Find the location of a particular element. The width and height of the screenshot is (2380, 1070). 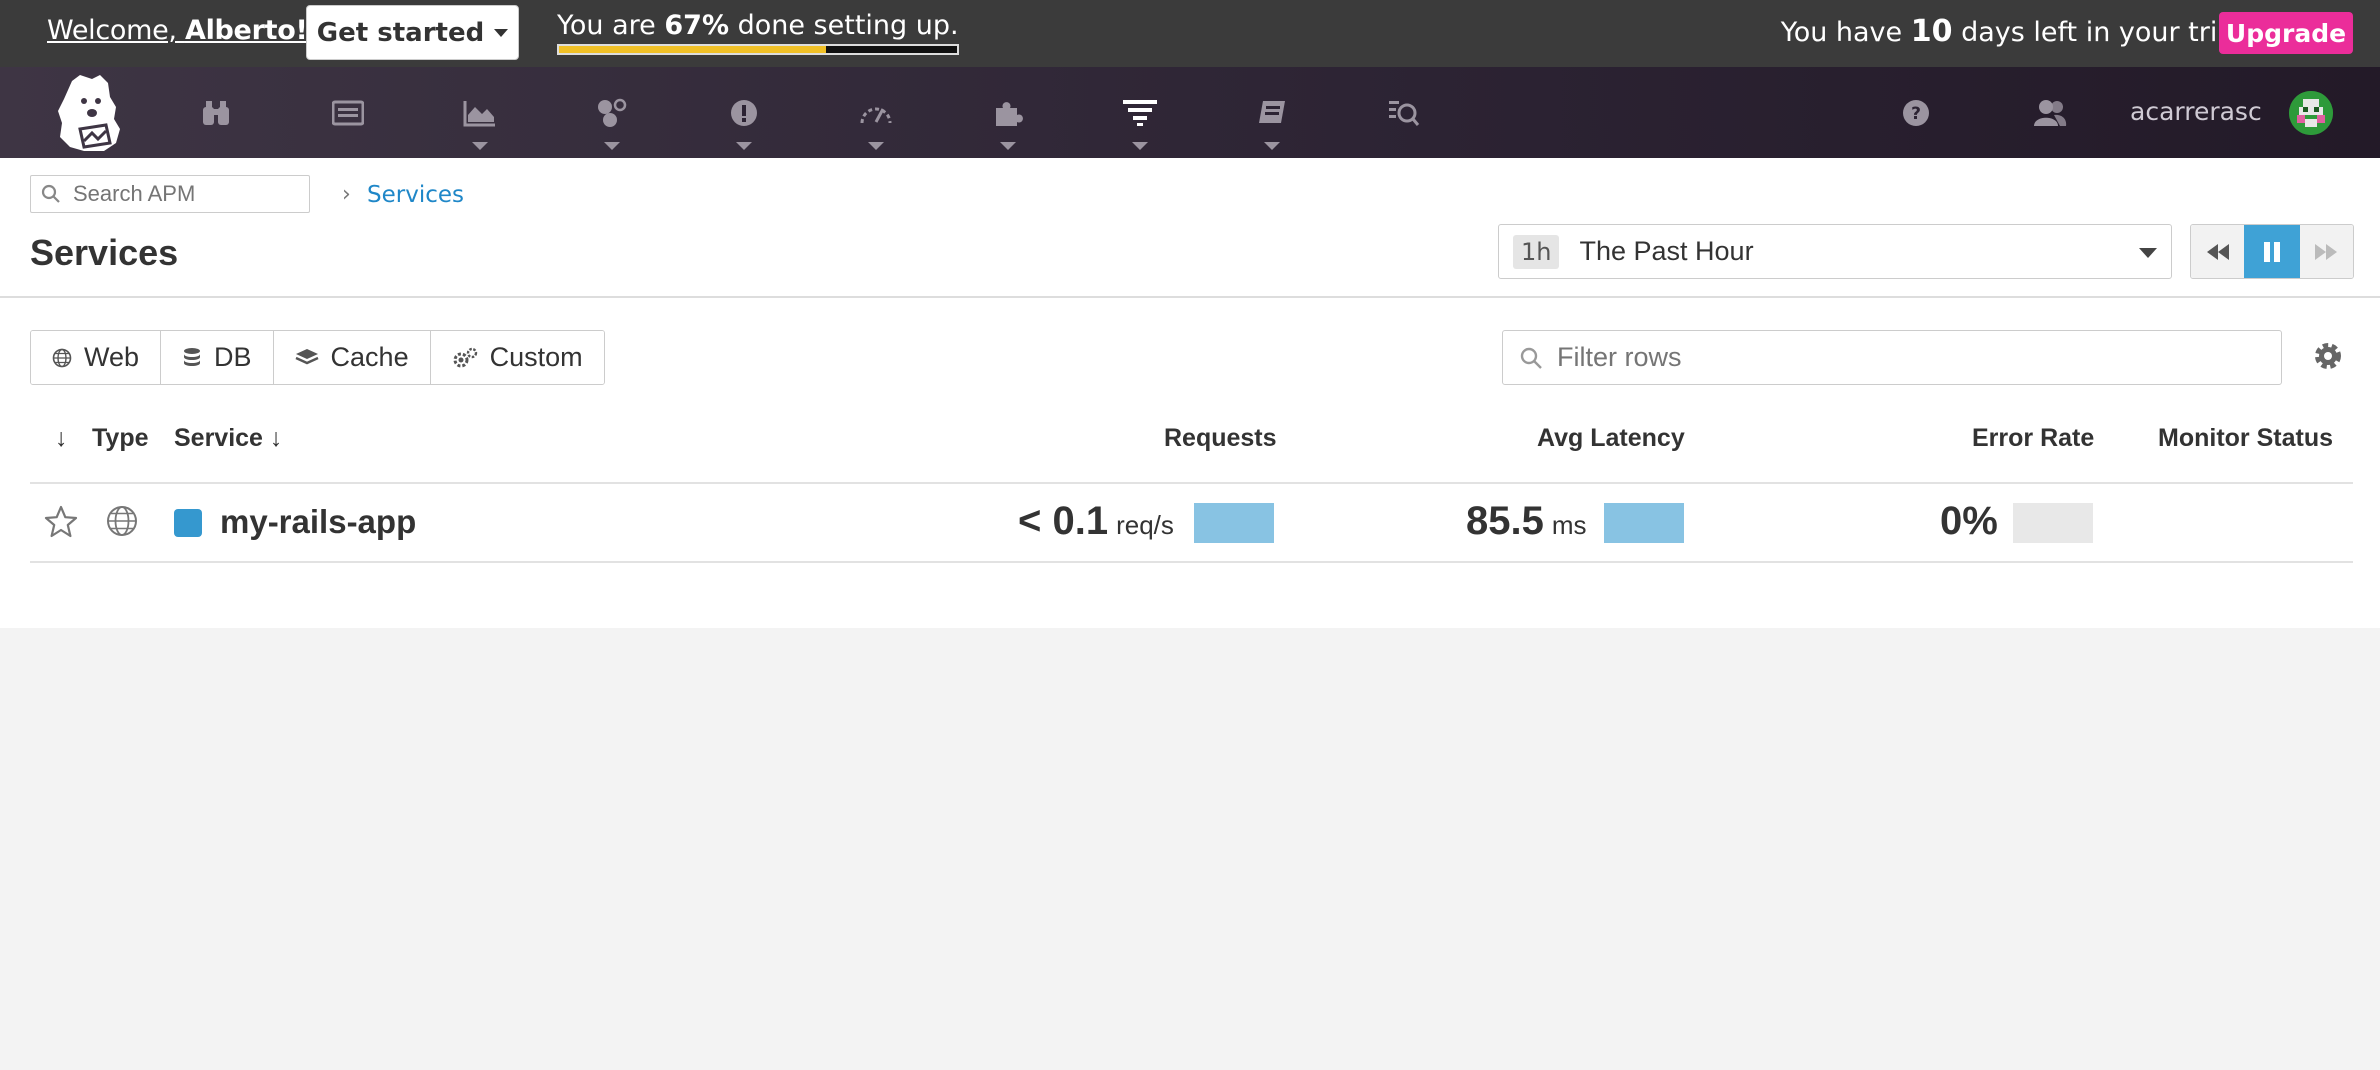

nav-monitors is located at coordinates (744, 112).